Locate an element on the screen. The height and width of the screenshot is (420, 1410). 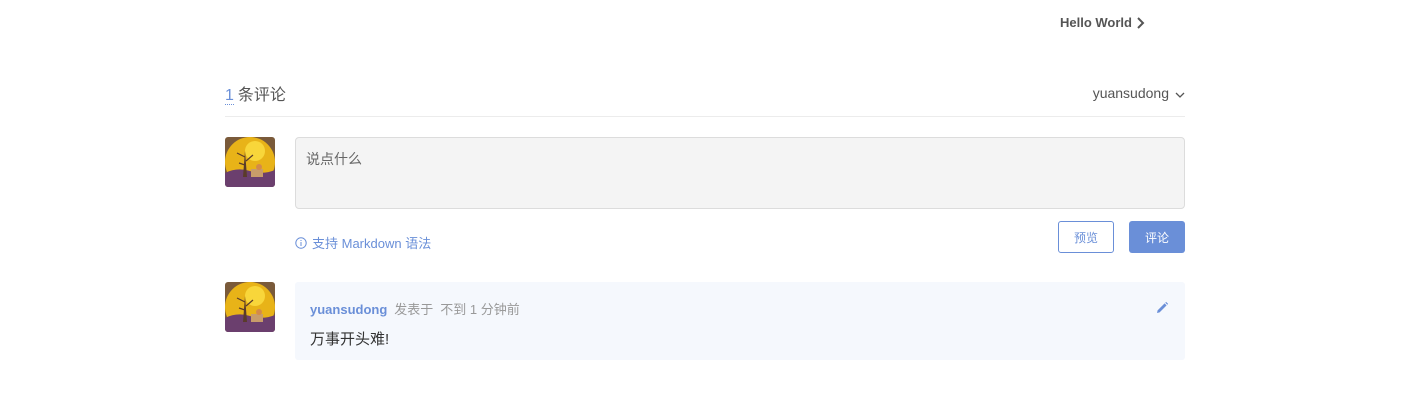
markdown-tip-link: 支持 Markdown 语法 is located at coordinates (363, 242).